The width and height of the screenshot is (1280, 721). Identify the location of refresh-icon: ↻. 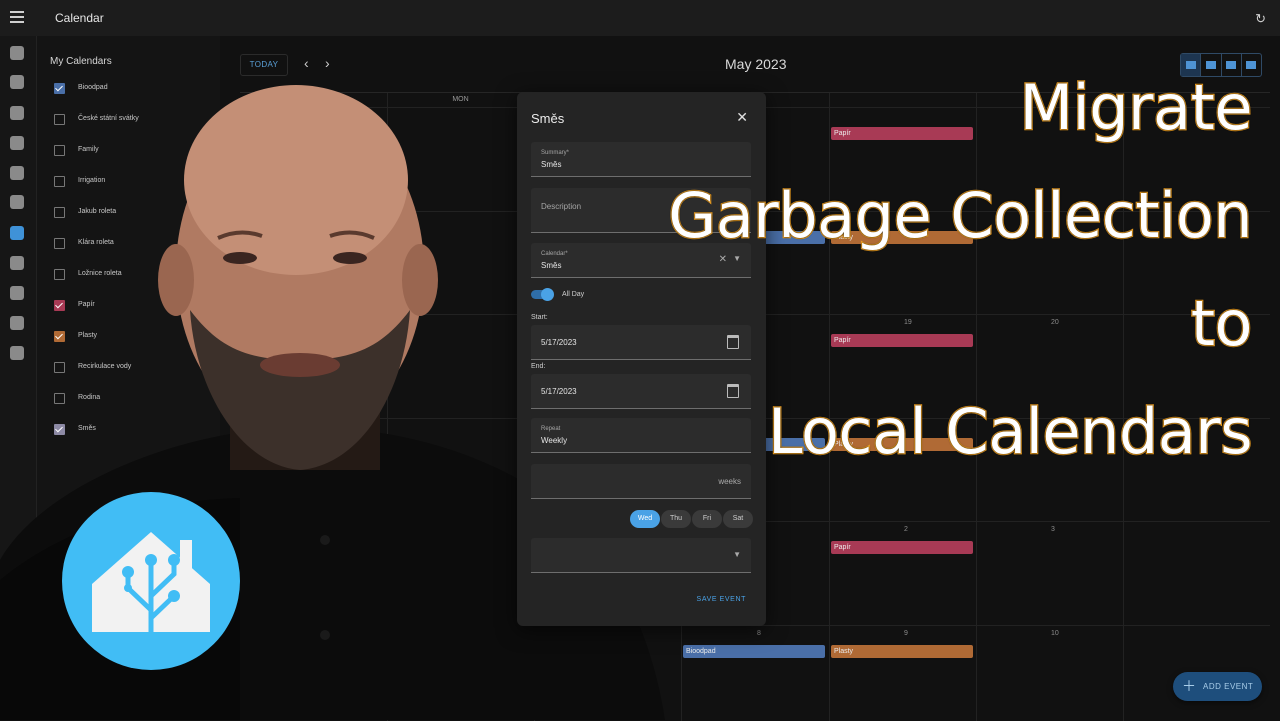
(1260, 19).